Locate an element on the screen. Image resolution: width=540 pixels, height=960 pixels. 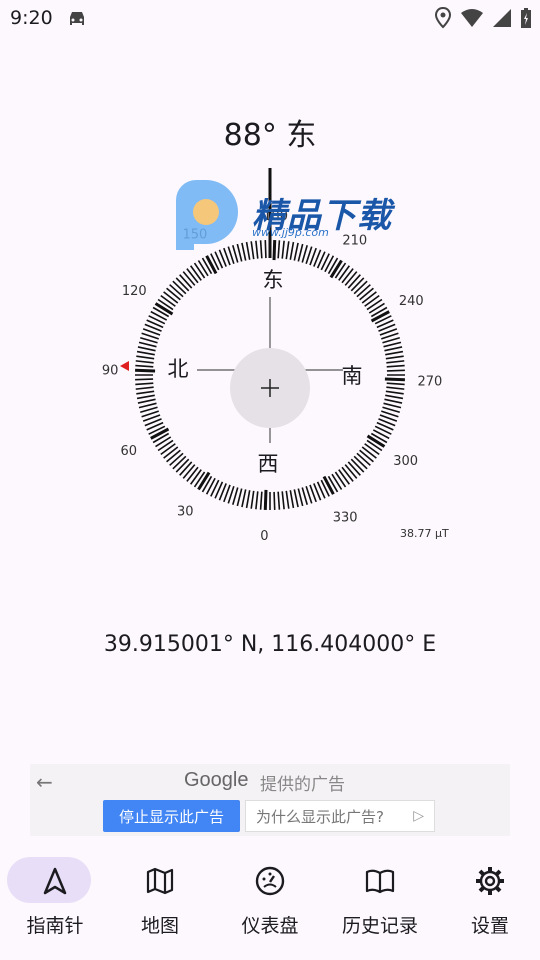
book-icon is located at coordinates (380, 881).